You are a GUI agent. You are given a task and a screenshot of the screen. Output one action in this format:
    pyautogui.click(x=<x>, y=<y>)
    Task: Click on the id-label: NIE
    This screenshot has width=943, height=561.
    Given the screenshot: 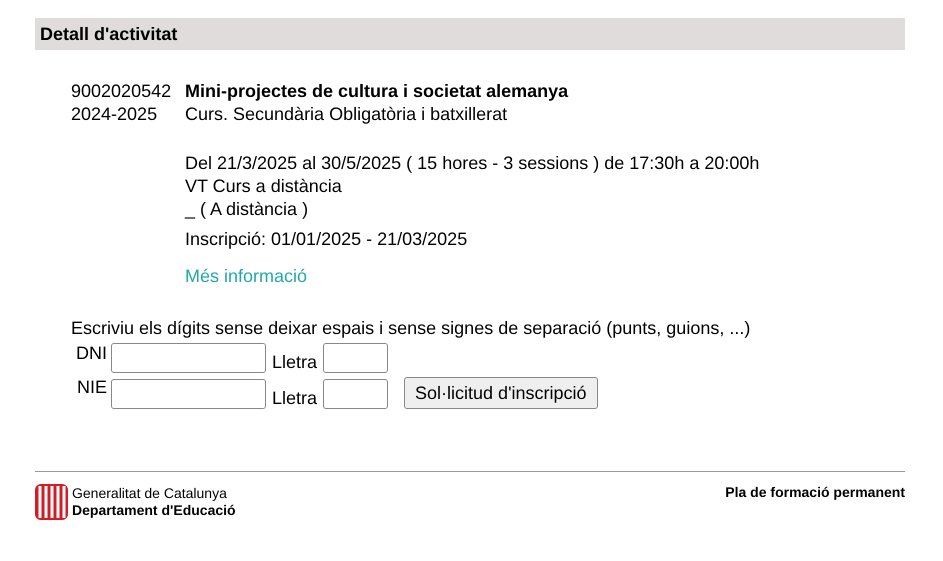 What is the action you would take?
    pyautogui.click(x=91, y=387)
    